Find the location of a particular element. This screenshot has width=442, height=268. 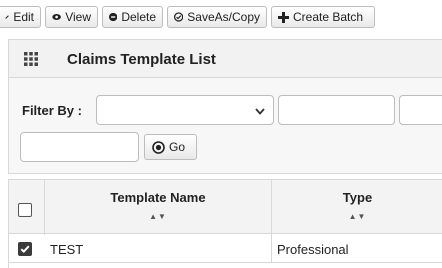

minus-circle-icon is located at coordinates (113, 17).